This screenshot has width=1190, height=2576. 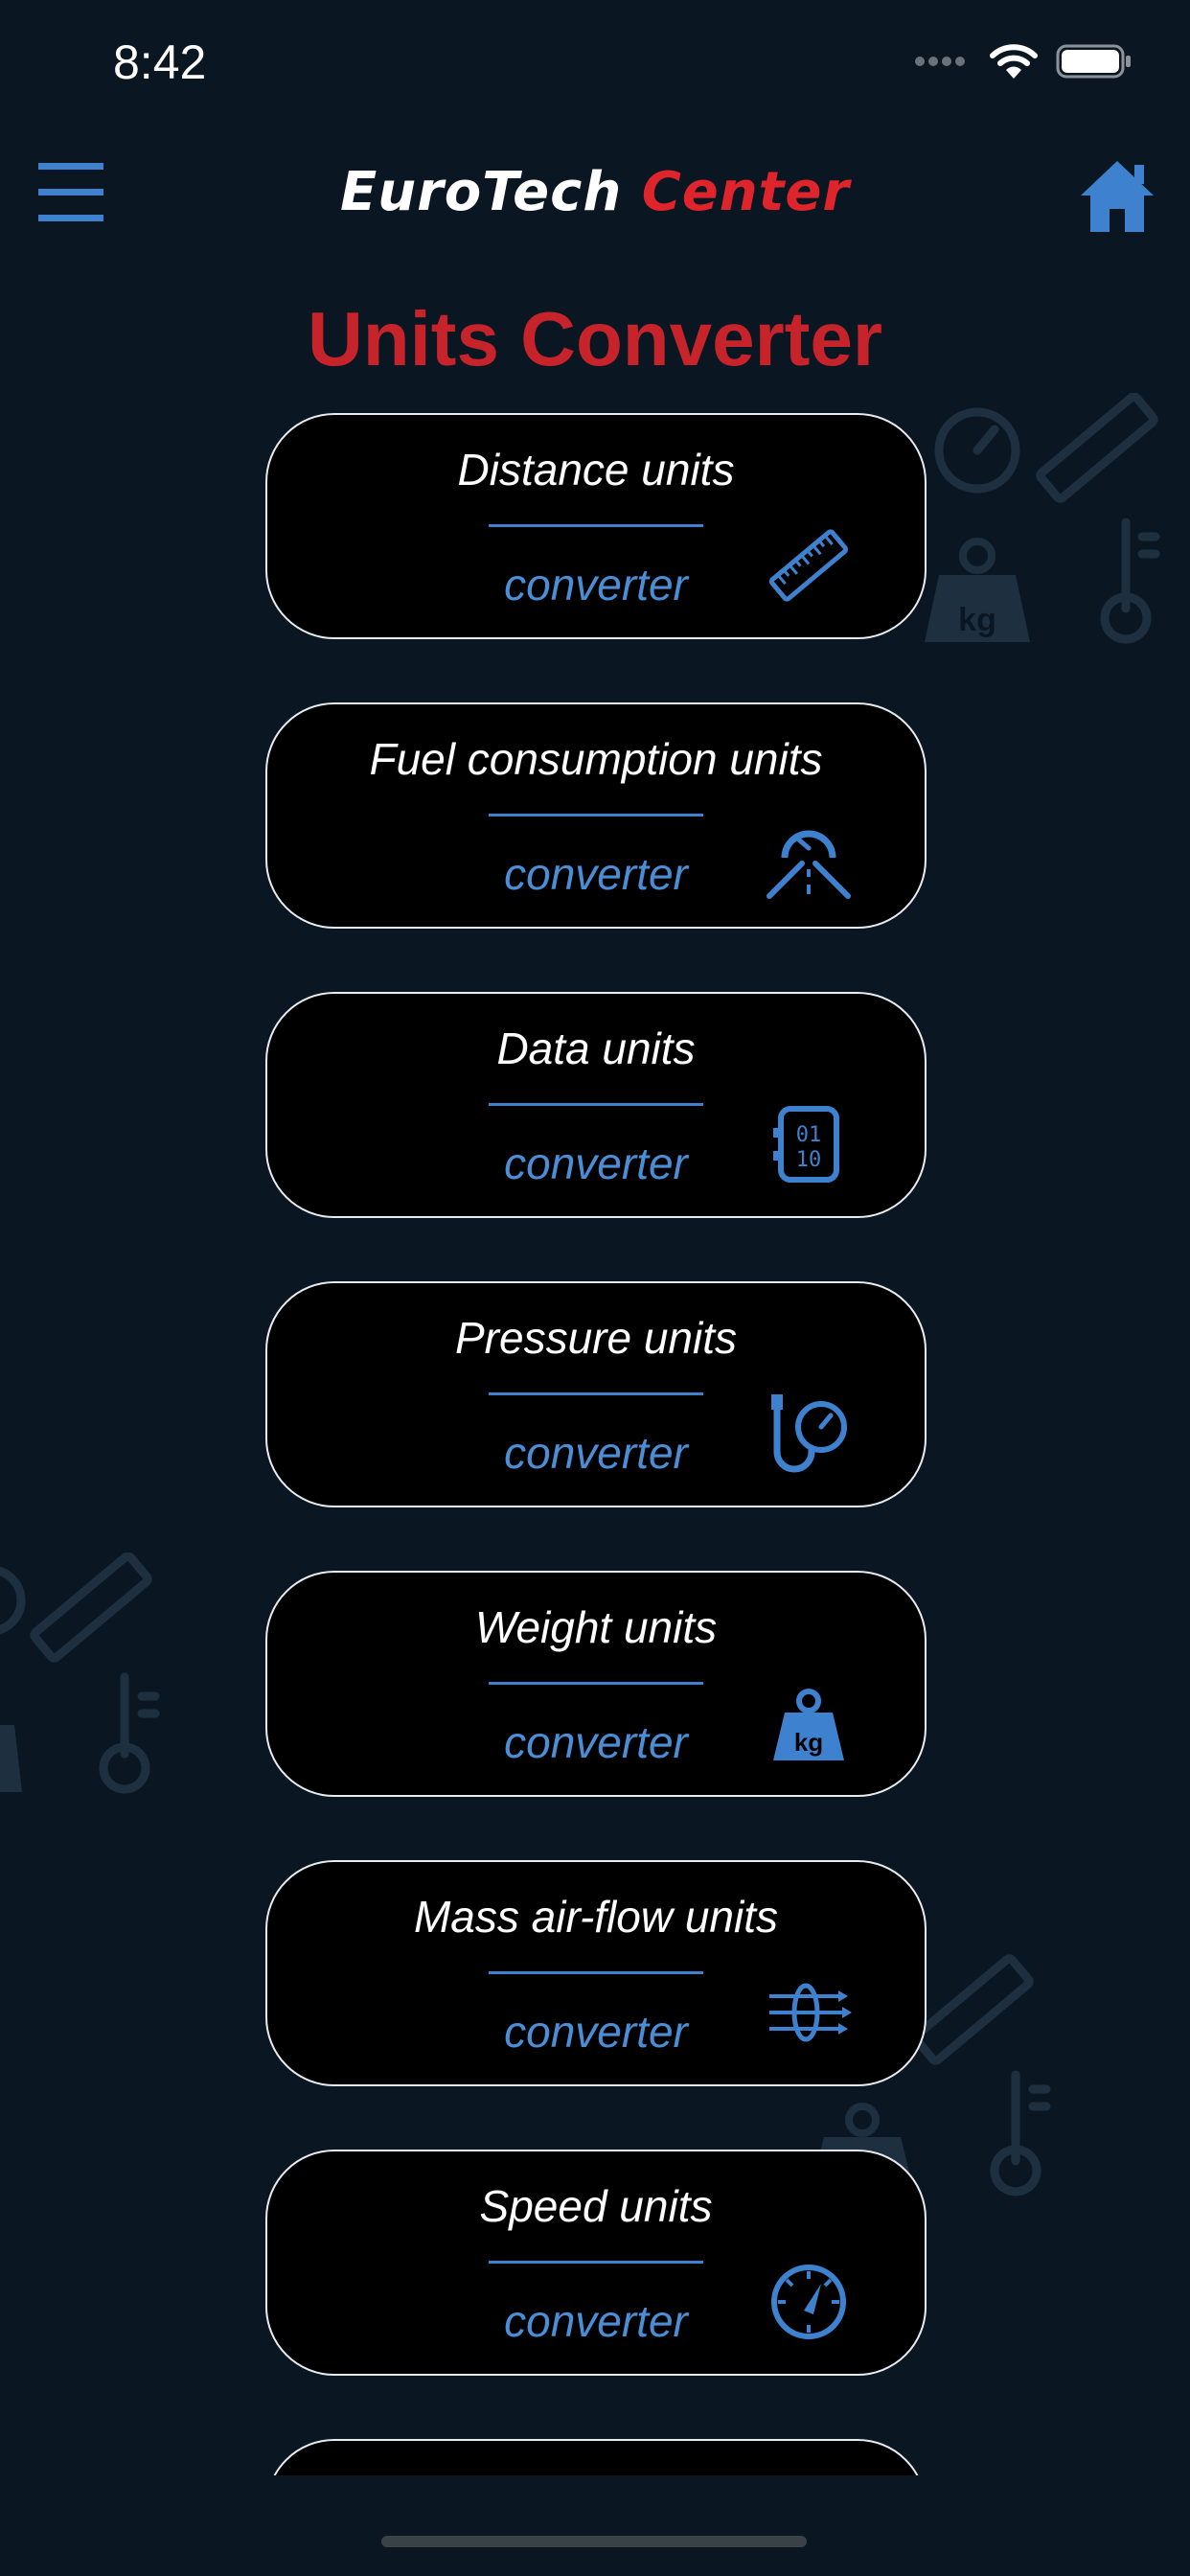 I want to click on card-title: Fuel consumption units, so click(x=596, y=759).